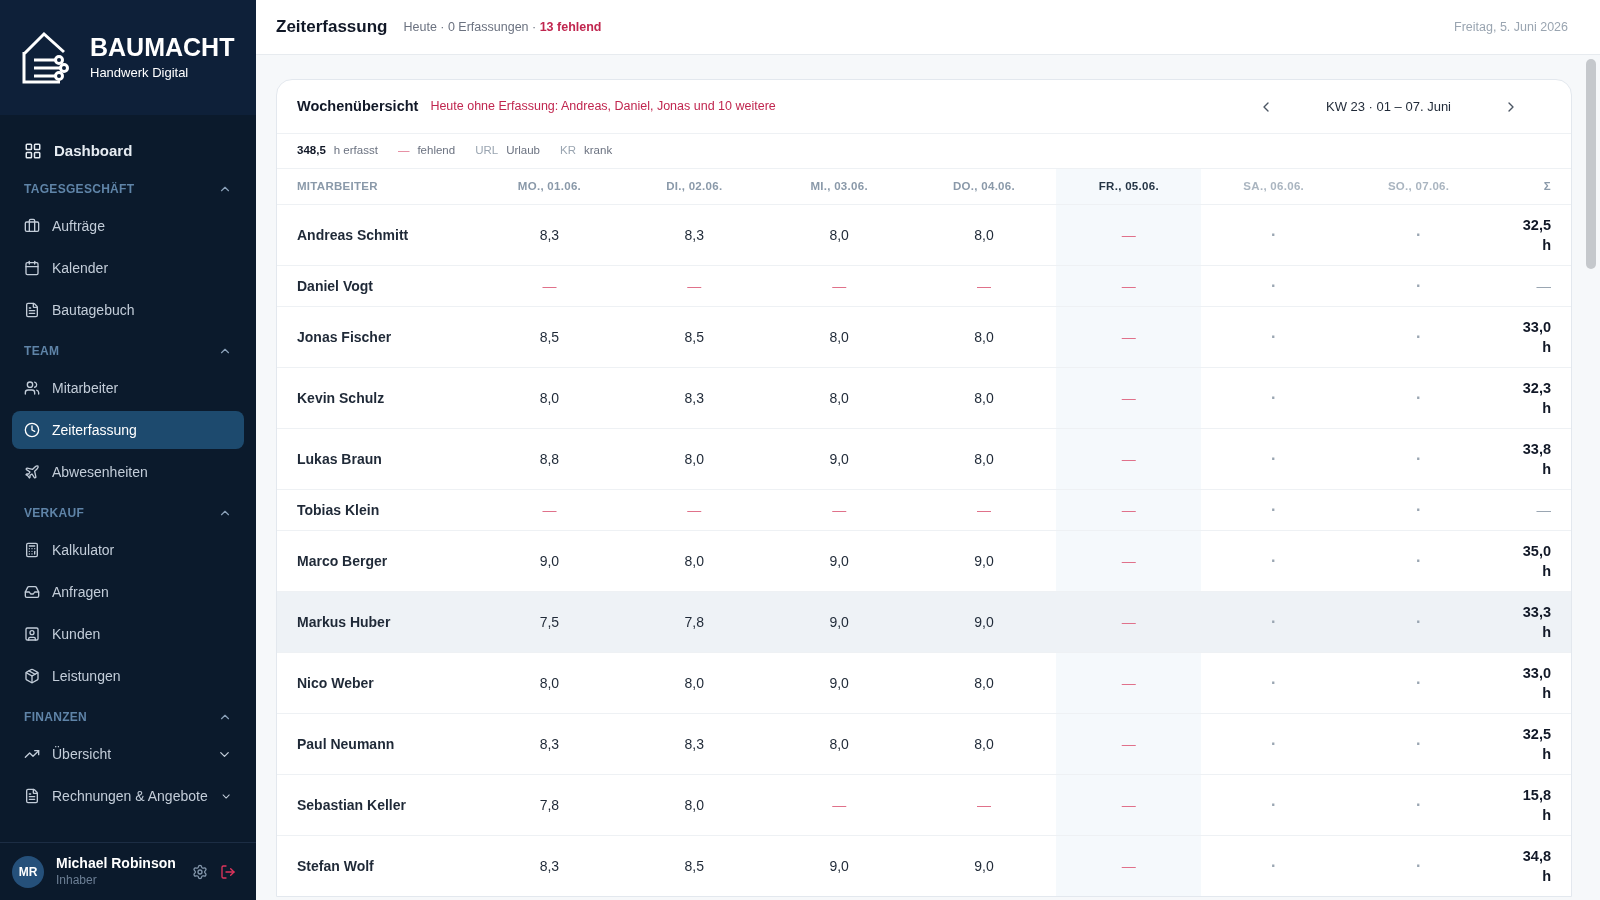 The width and height of the screenshot is (1600, 900). I want to click on clock-icon, so click(32, 430).